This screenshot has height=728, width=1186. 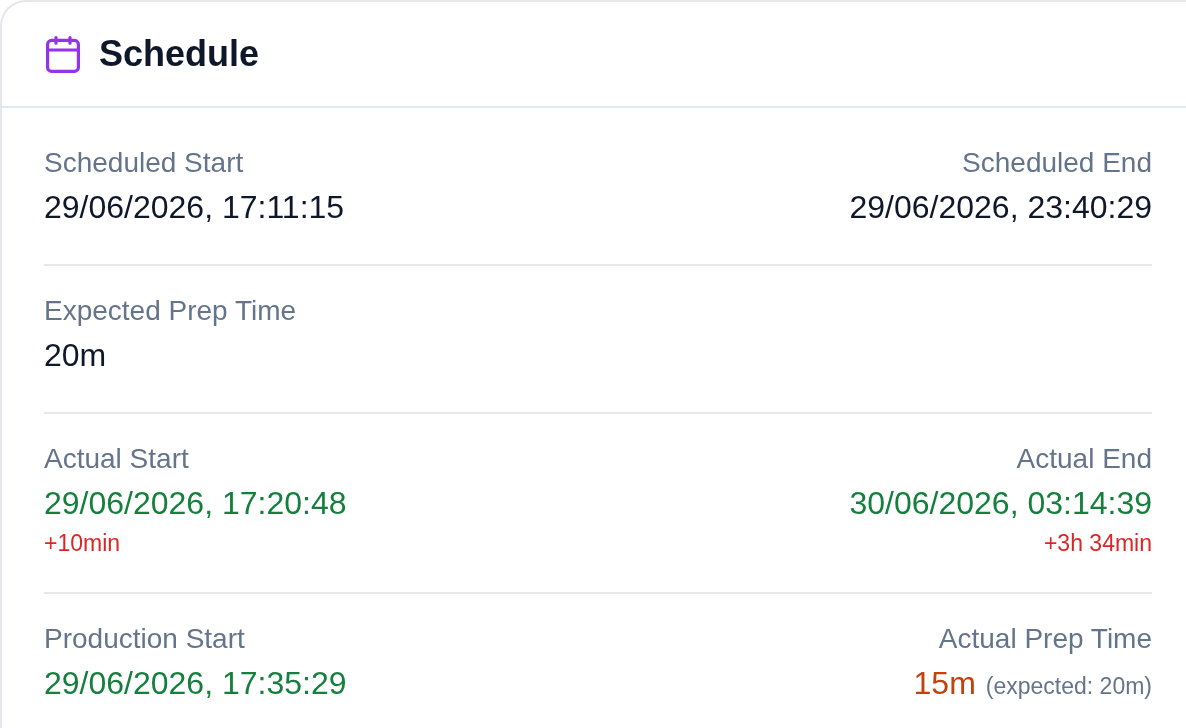 What do you see at coordinates (144, 163) in the screenshot?
I see `field-label: Scheduled Start` at bounding box center [144, 163].